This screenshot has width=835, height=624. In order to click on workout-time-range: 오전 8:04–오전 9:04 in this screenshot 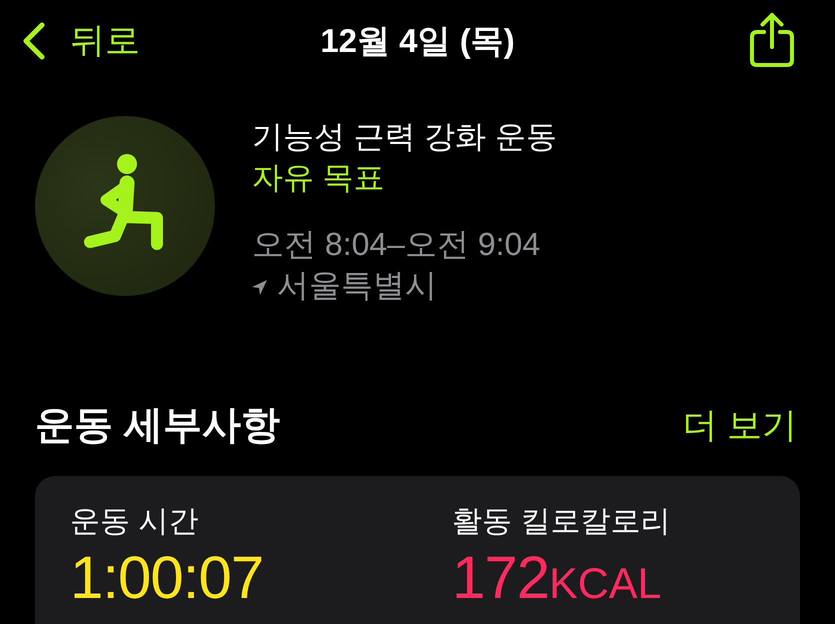, I will do `click(397, 244)`.